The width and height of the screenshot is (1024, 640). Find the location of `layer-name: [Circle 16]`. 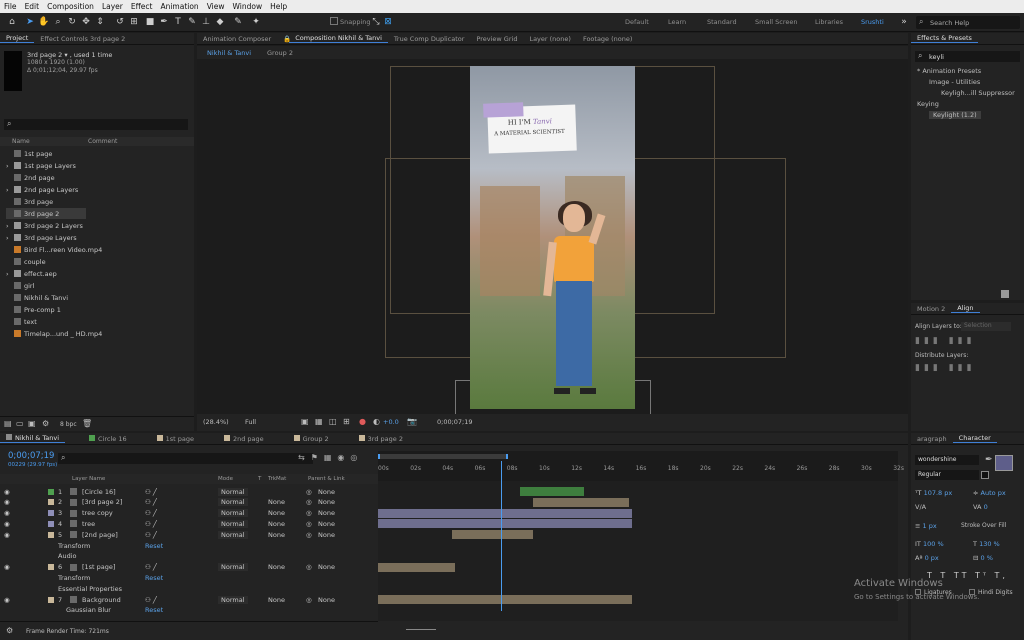

layer-name: [Circle 16] is located at coordinates (99, 492).